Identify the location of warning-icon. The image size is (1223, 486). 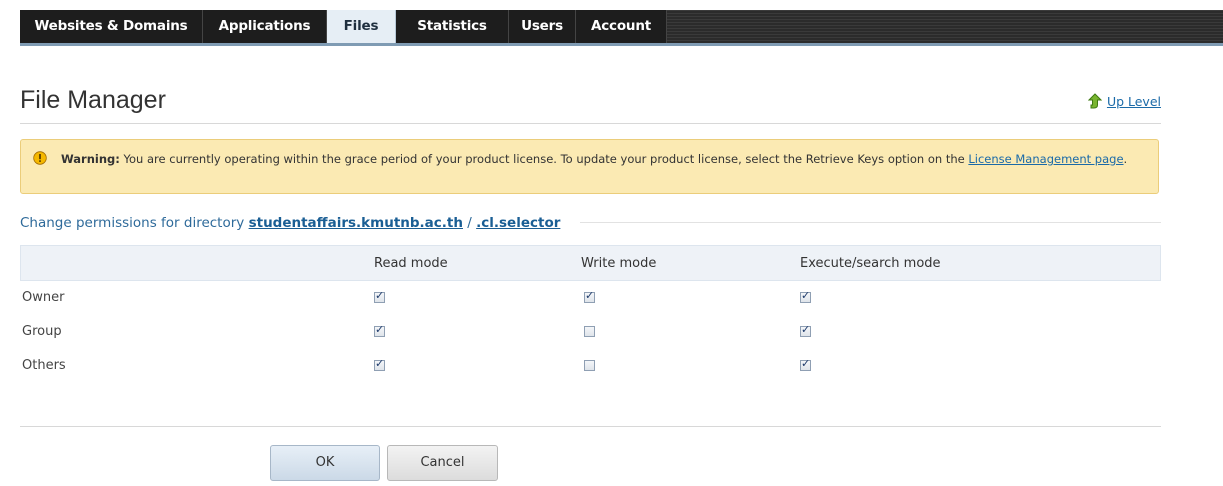
(40, 158).